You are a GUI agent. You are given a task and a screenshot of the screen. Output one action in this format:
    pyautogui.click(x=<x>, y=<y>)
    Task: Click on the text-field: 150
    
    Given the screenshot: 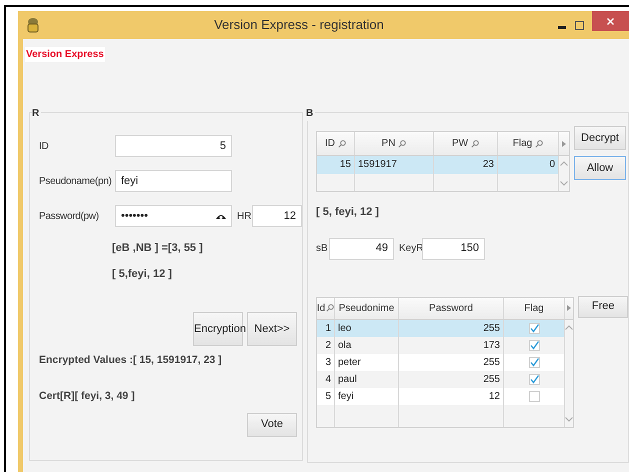 What is the action you would take?
    pyautogui.click(x=453, y=249)
    